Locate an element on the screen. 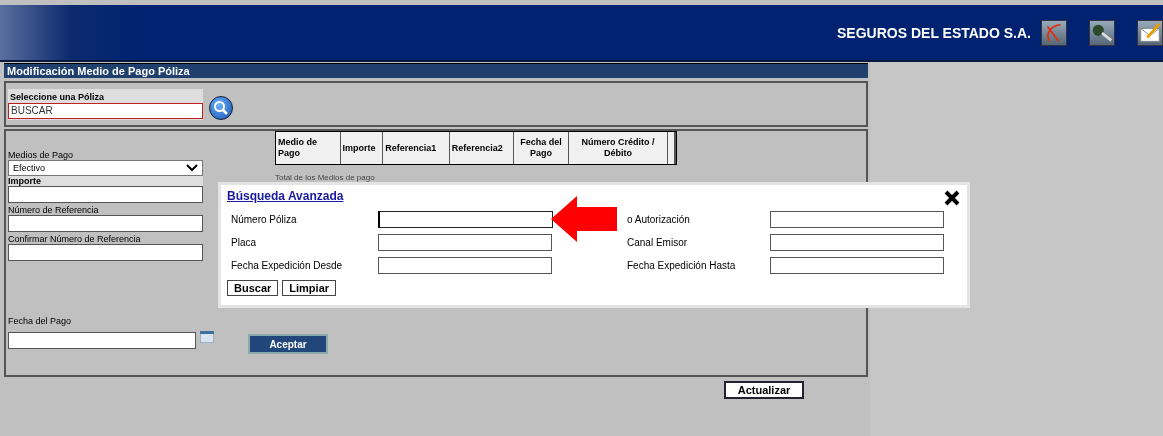  calendar-icon is located at coordinates (207, 337).